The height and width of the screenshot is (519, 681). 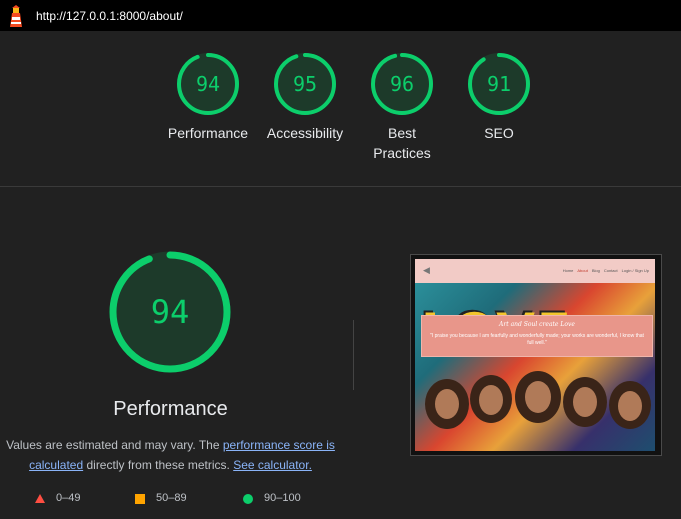 What do you see at coordinates (272, 465) in the screenshot?
I see `see-calculator-link: See calculator.` at bounding box center [272, 465].